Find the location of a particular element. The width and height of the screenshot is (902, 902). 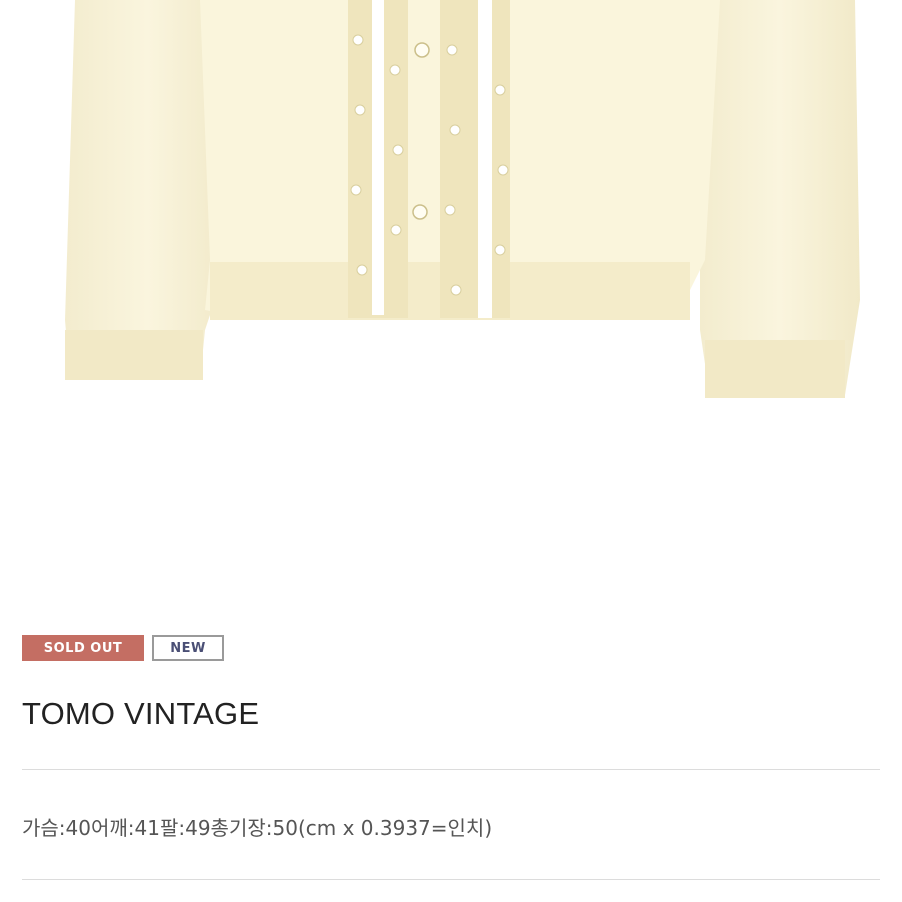

divider-bottom is located at coordinates (451, 879).